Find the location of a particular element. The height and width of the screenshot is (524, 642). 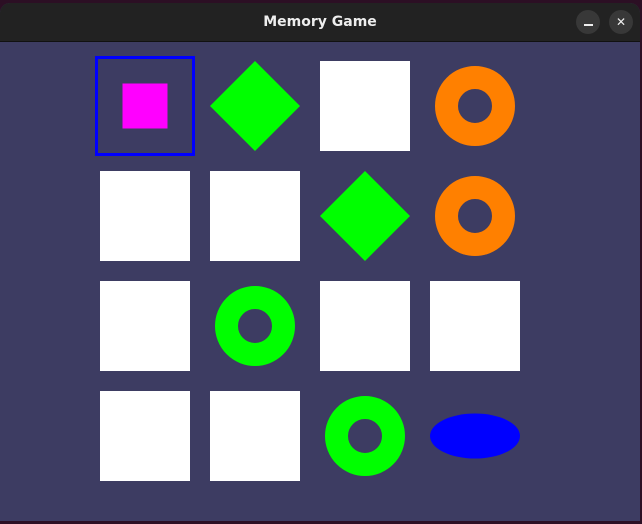

card-r0-c3 is located at coordinates (475, 106).